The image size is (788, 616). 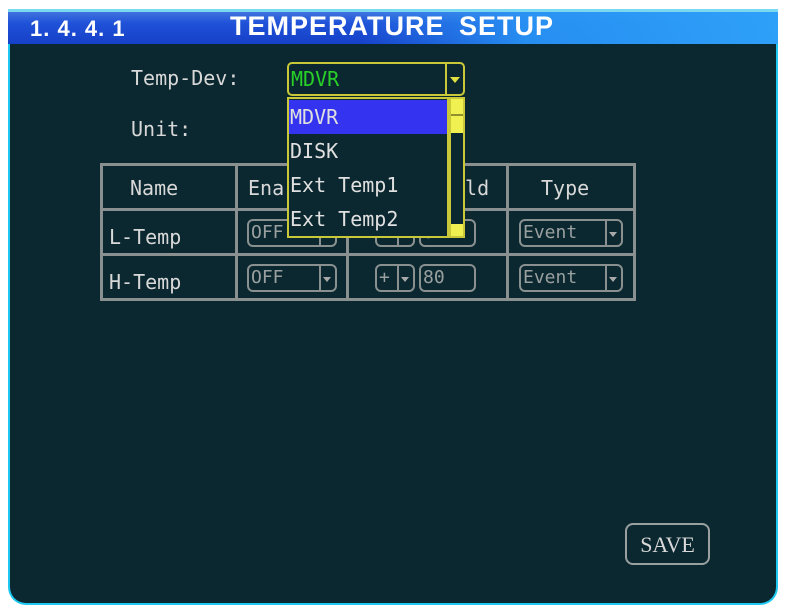 I want to click on scrollbar-thumb, so click(x=457, y=116).